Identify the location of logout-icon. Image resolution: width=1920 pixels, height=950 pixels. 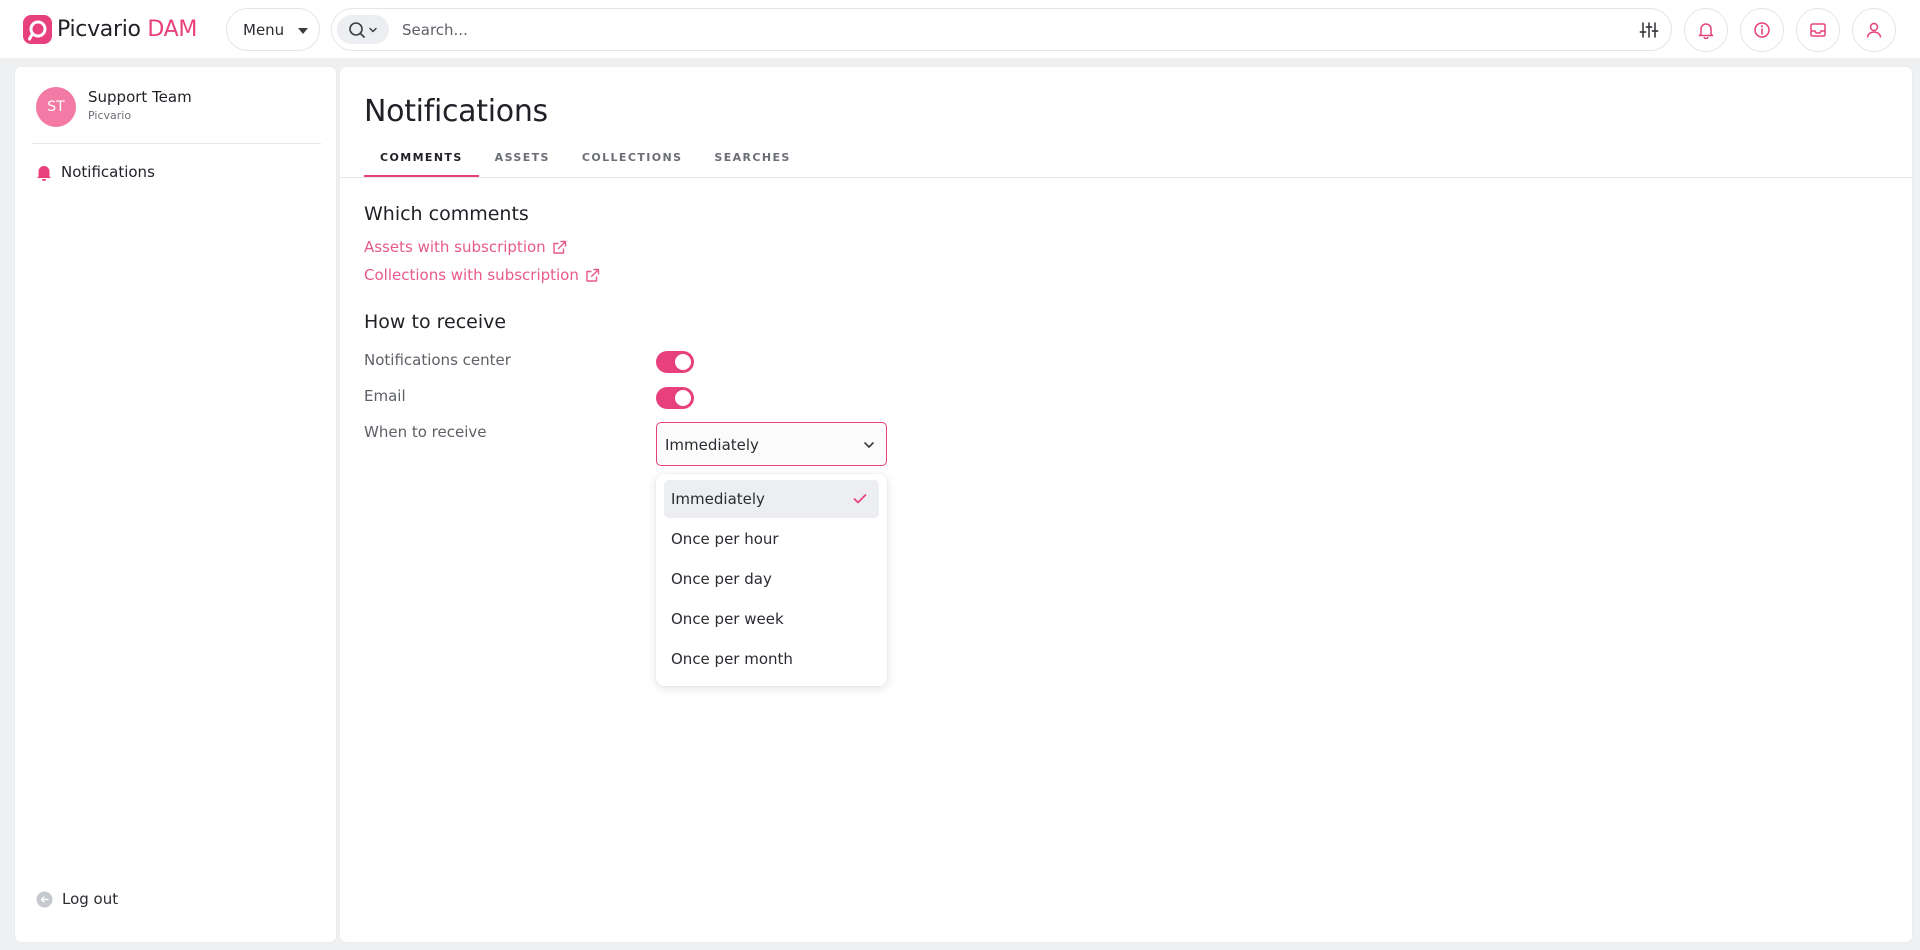
(44, 899).